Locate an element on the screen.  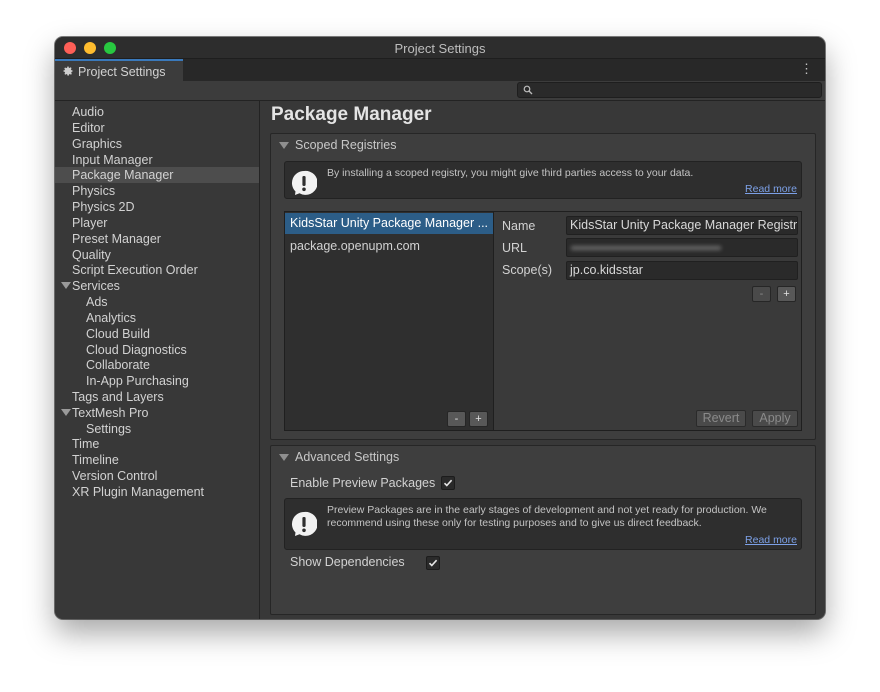
search-bar is located at coordinates (440, 91).